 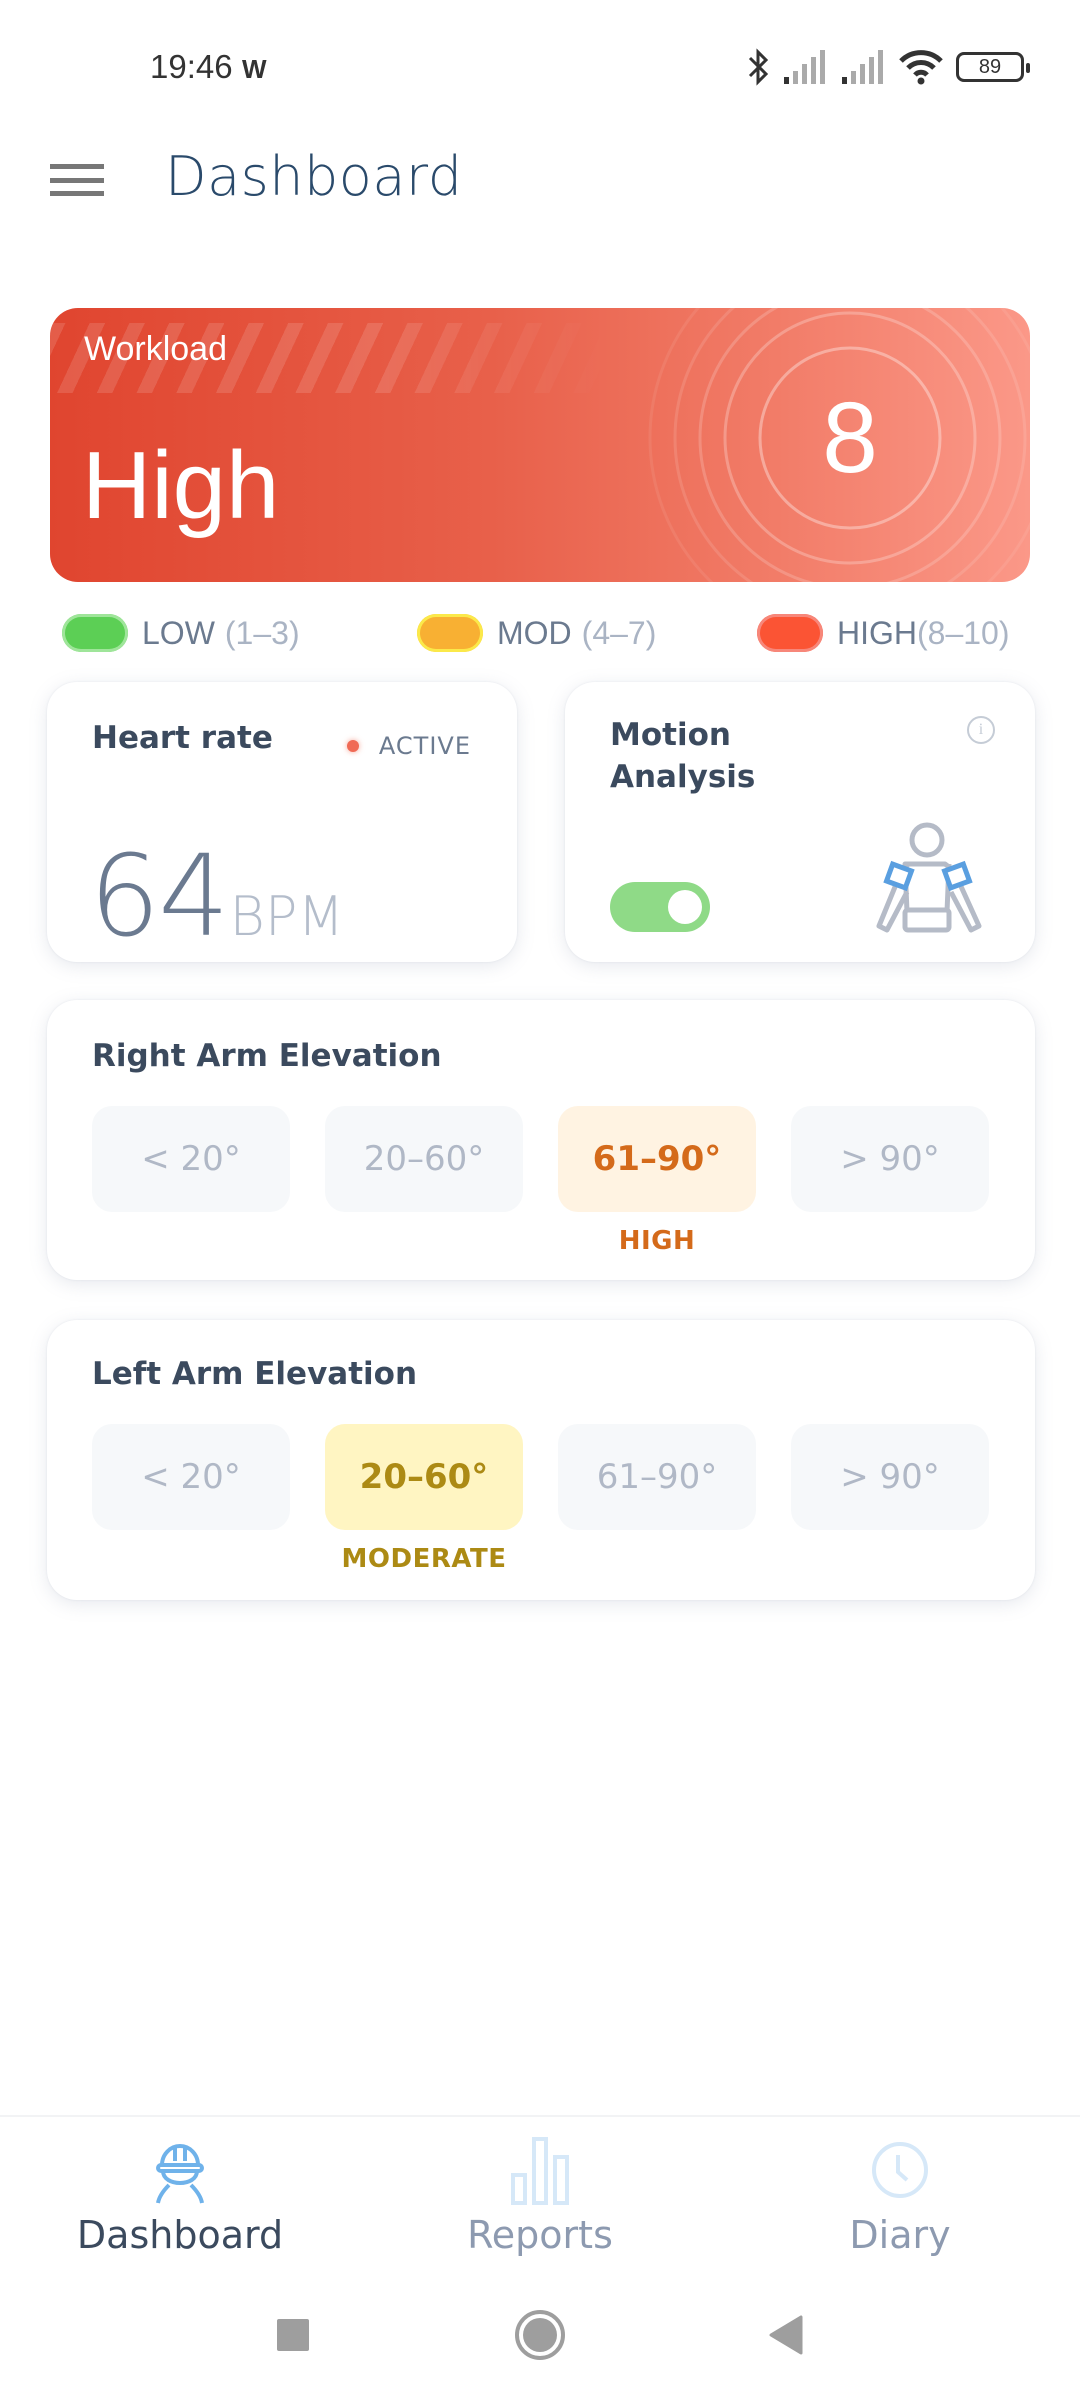 I want to click on motion-analysis-toggle, so click(x=660, y=907).